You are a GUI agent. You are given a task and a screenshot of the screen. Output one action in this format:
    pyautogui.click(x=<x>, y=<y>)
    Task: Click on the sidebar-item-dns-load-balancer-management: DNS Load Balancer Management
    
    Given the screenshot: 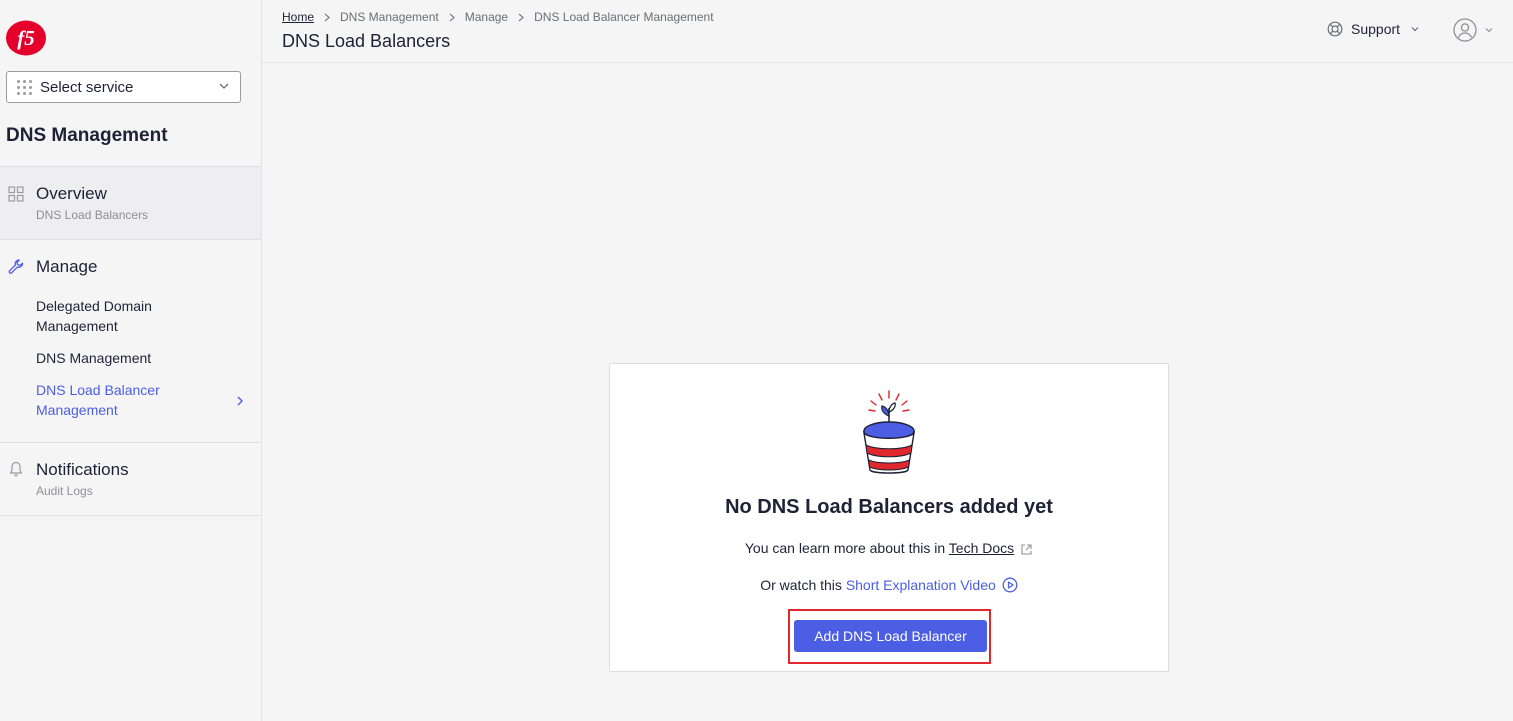 What is the action you would take?
    pyautogui.click(x=131, y=400)
    